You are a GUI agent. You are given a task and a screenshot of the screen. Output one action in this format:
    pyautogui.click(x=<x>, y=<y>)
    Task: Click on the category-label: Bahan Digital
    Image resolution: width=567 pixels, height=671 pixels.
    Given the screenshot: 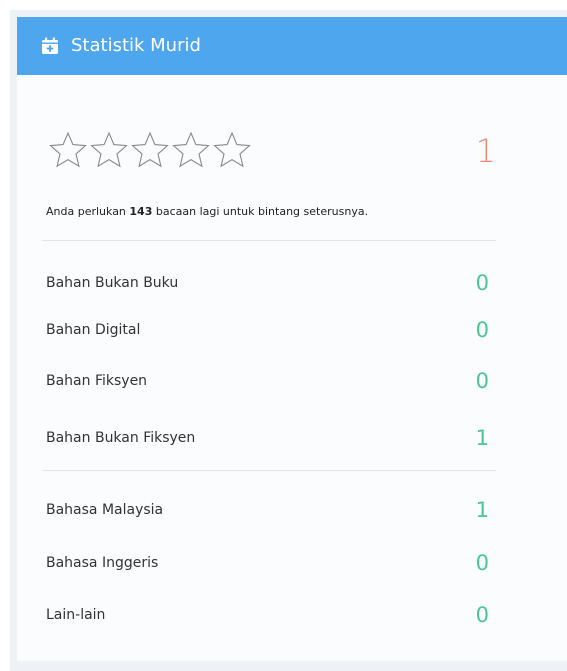 What is the action you would take?
    pyautogui.click(x=93, y=330)
    